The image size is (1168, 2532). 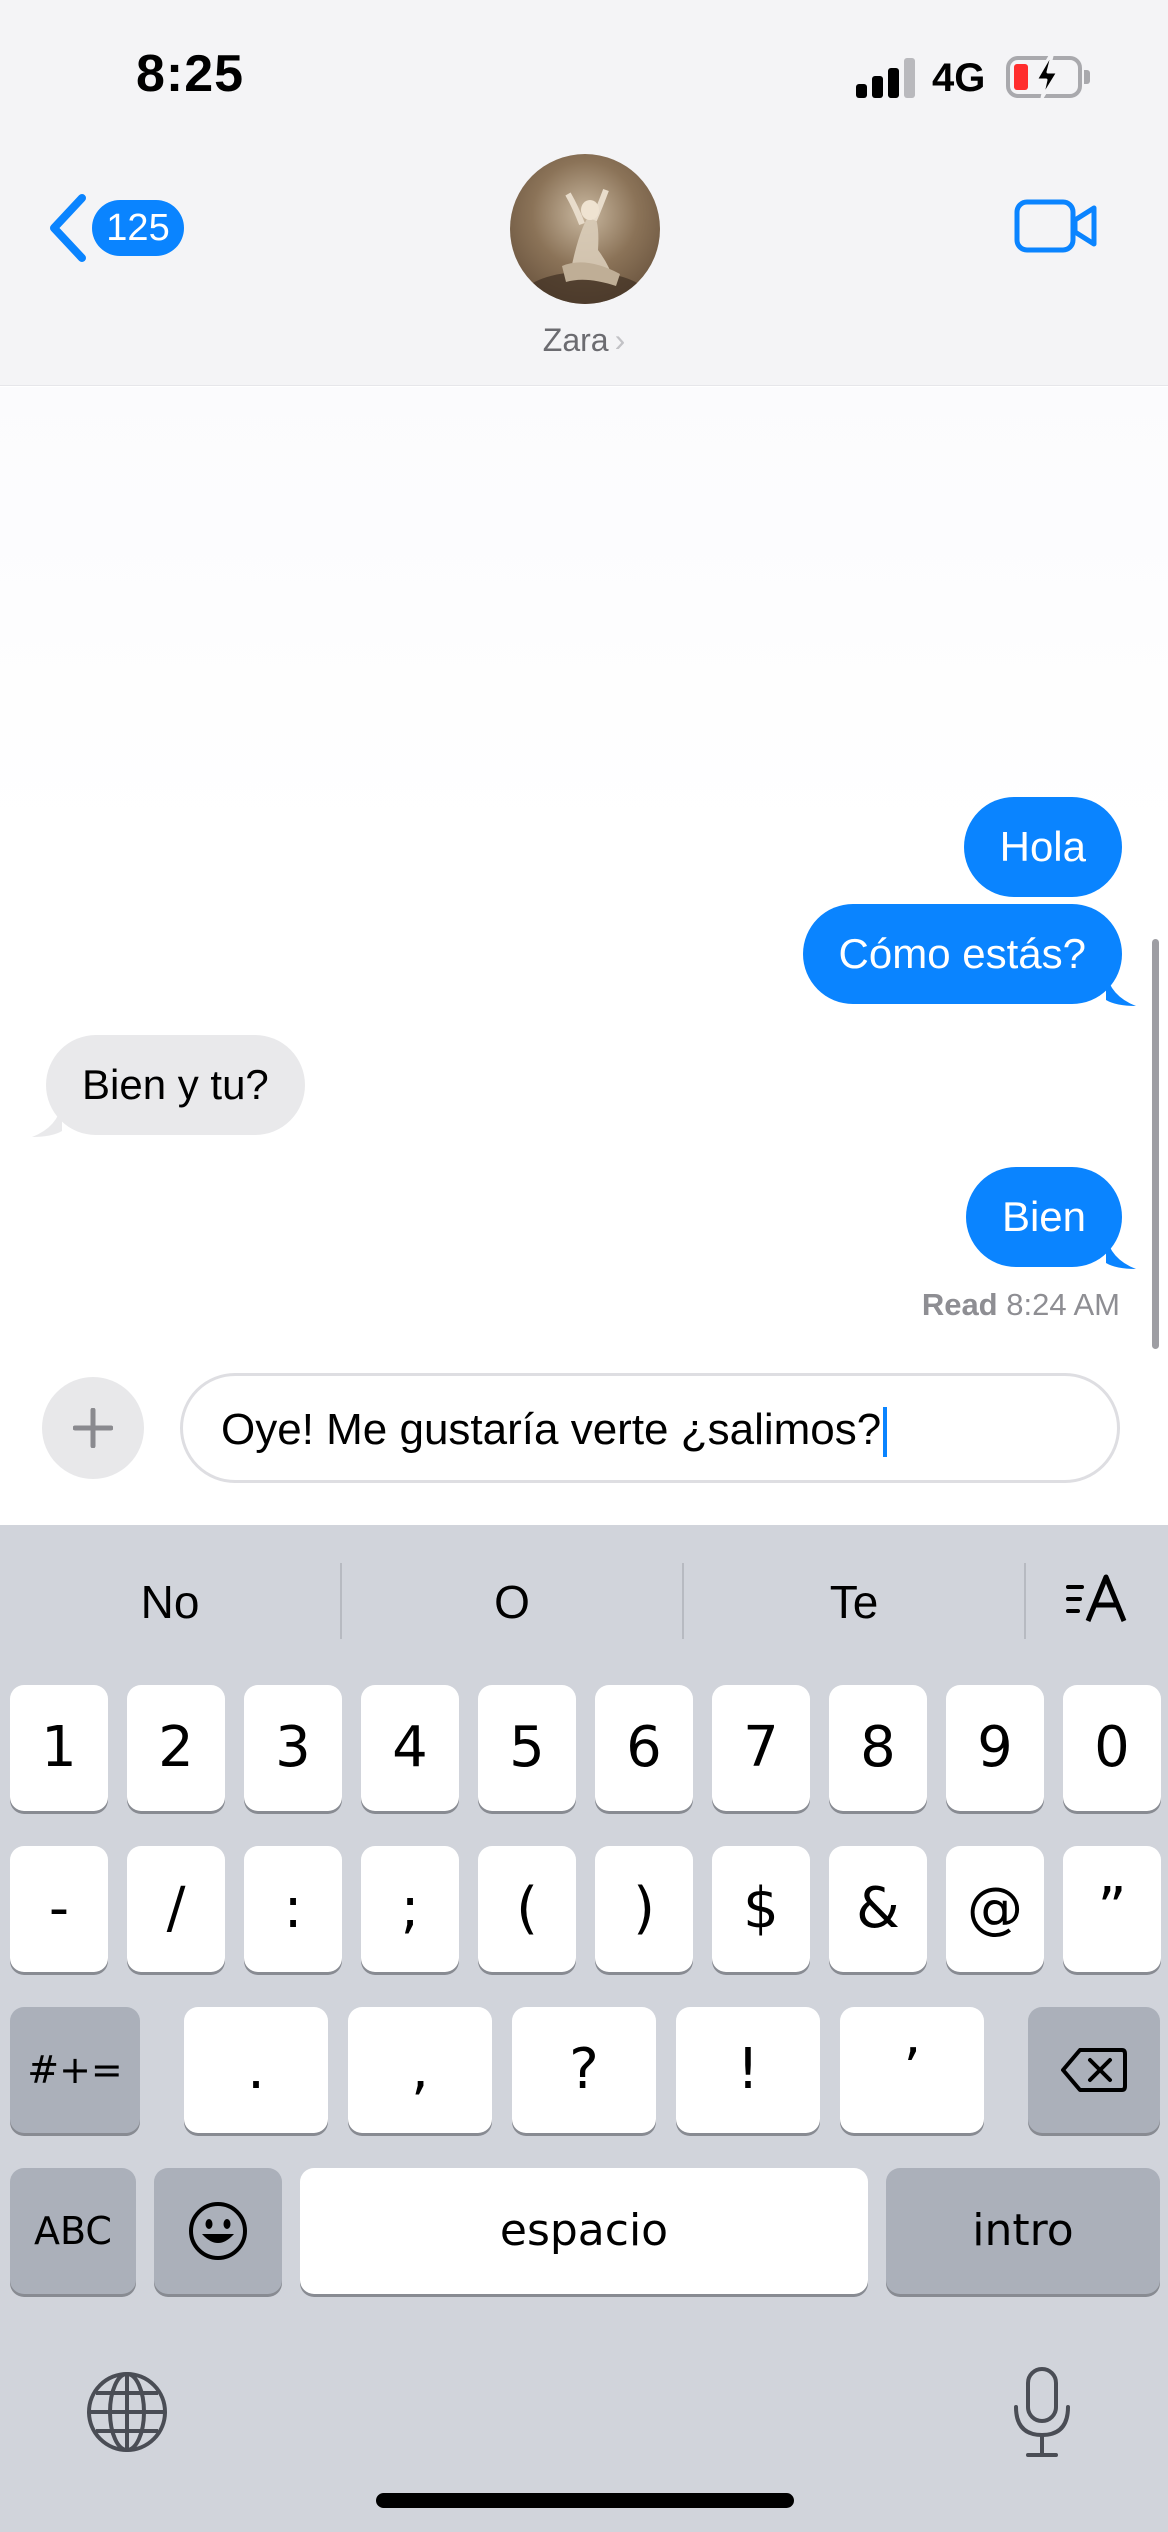 What do you see at coordinates (1020, 1304) in the screenshot?
I see `read-receipt: Read 8:24 AM` at bounding box center [1020, 1304].